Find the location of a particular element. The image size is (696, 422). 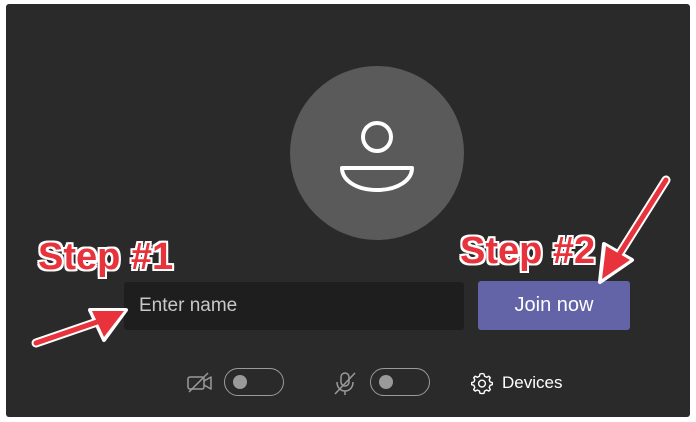

gear-icon is located at coordinates (482, 383).